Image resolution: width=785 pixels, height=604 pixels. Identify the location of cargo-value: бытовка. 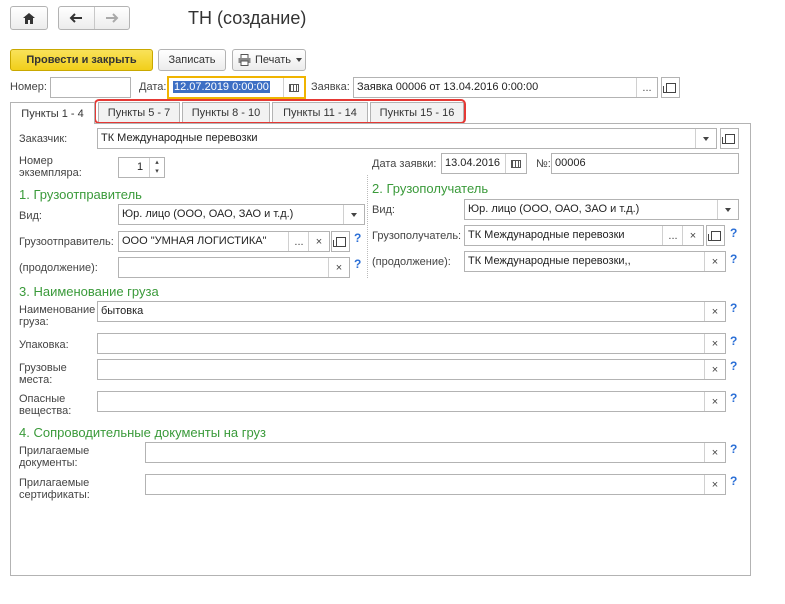
(122, 311).